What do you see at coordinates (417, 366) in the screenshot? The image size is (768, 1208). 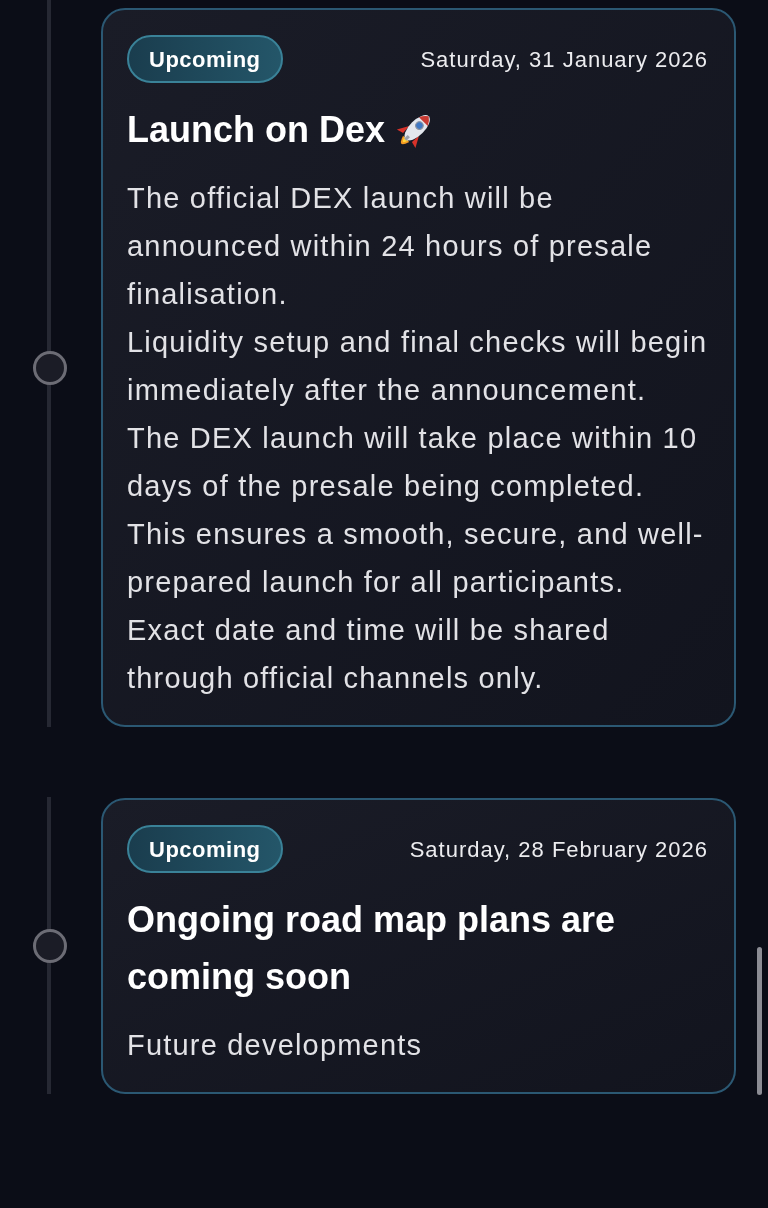 I see `description-paragraph: Liquidity setup and final checks will begin immediately after the announcement.` at bounding box center [417, 366].